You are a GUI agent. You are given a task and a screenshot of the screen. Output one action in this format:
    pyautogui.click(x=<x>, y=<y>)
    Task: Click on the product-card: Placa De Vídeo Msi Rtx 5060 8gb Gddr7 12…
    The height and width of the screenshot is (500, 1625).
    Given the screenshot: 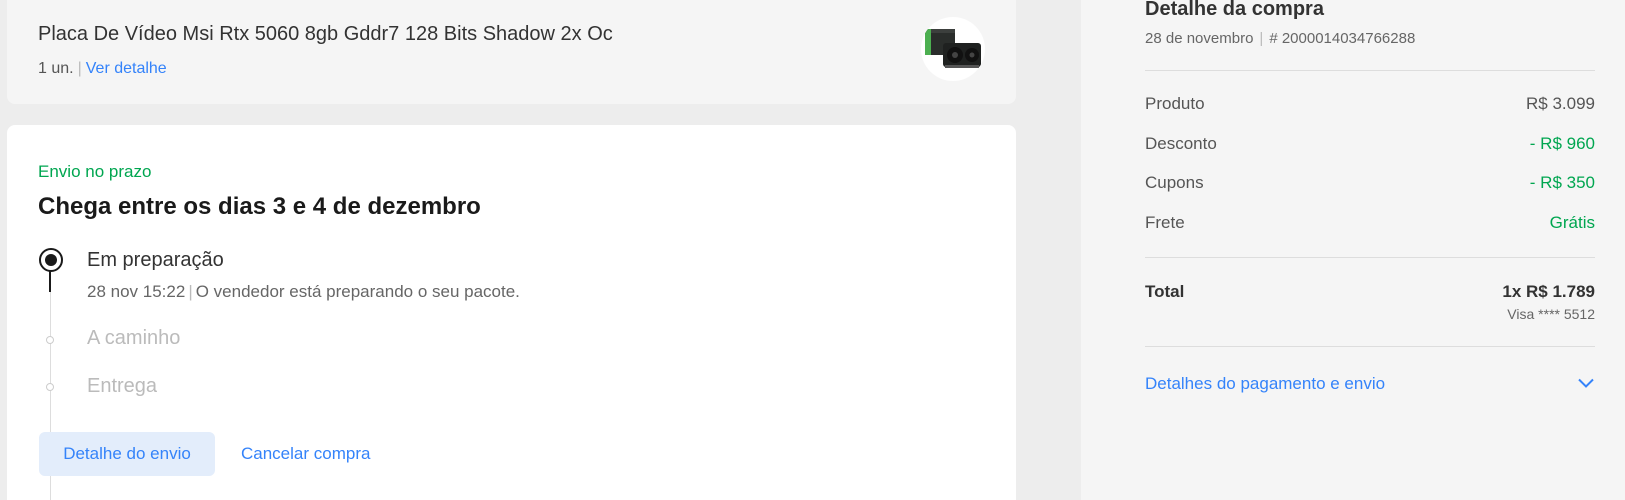 What is the action you would take?
    pyautogui.click(x=511, y=52)
    